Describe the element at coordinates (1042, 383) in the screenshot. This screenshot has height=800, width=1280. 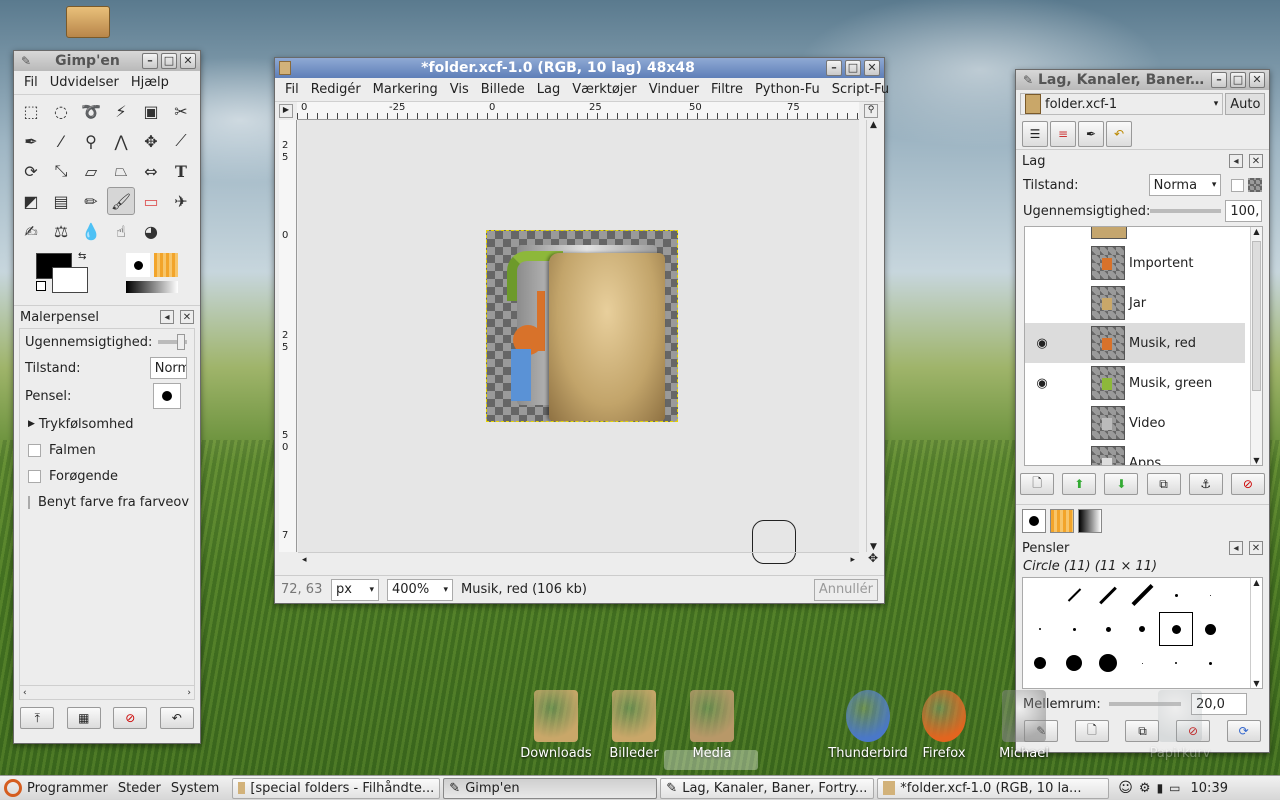
I see `visibility-eye-icon: ◉` at that location.